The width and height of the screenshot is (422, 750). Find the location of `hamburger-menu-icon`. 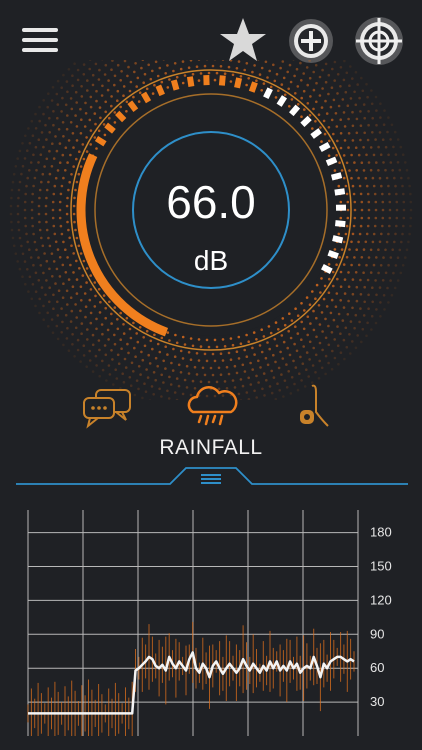

hamburger-menu-icon is located at coordinates (40, 30).